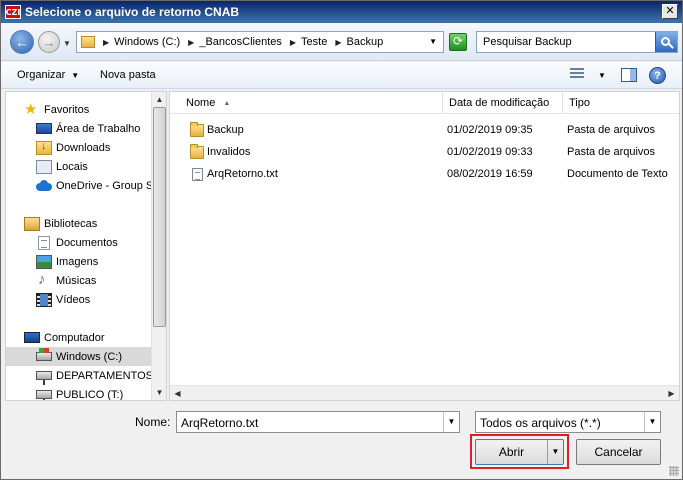 The height and width of the screenshot is (480, 683). I want to click on forward-button: →, so click(49, 42).